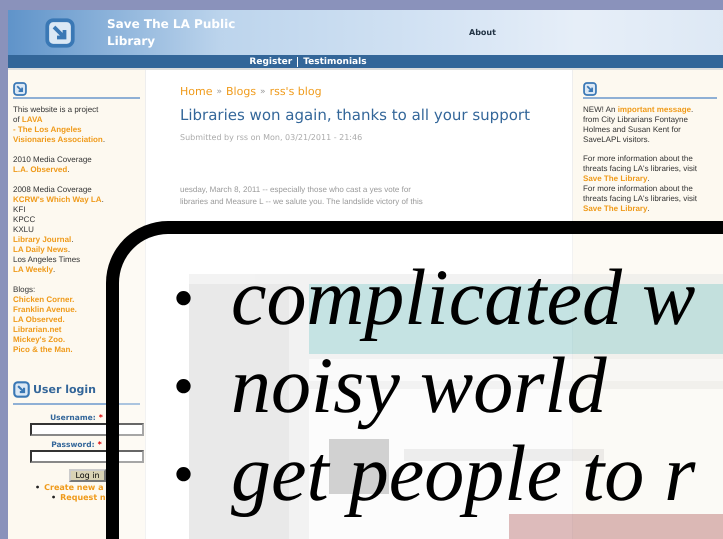 The image size is (723, 539). What do you see at coordinates (355, 115) in the screenshot?
I see `post-title: Libraries won again, thanks to all your support` at bounding box center [355, 115].